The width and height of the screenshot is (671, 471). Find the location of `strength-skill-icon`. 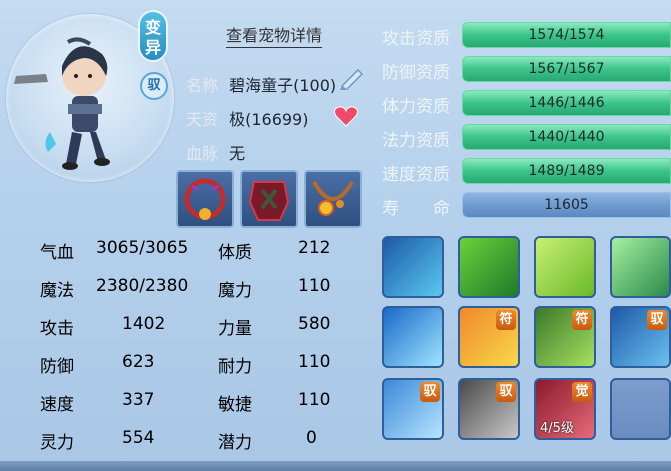

strength-skill-icon is located at coordinates (489, 267).